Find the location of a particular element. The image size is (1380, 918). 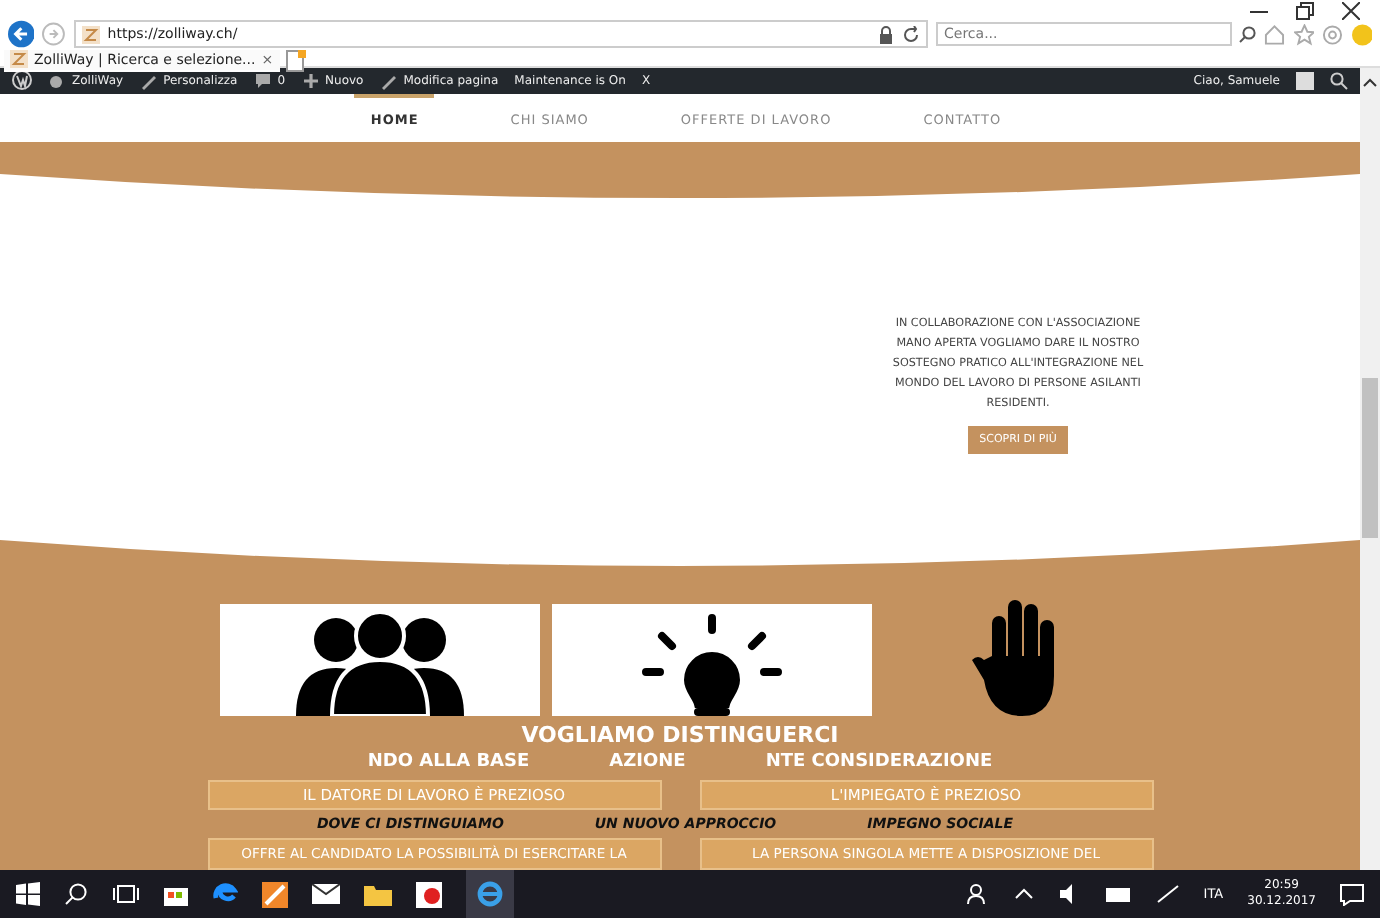

avatar-icon is located at coordinates (1305, 80).